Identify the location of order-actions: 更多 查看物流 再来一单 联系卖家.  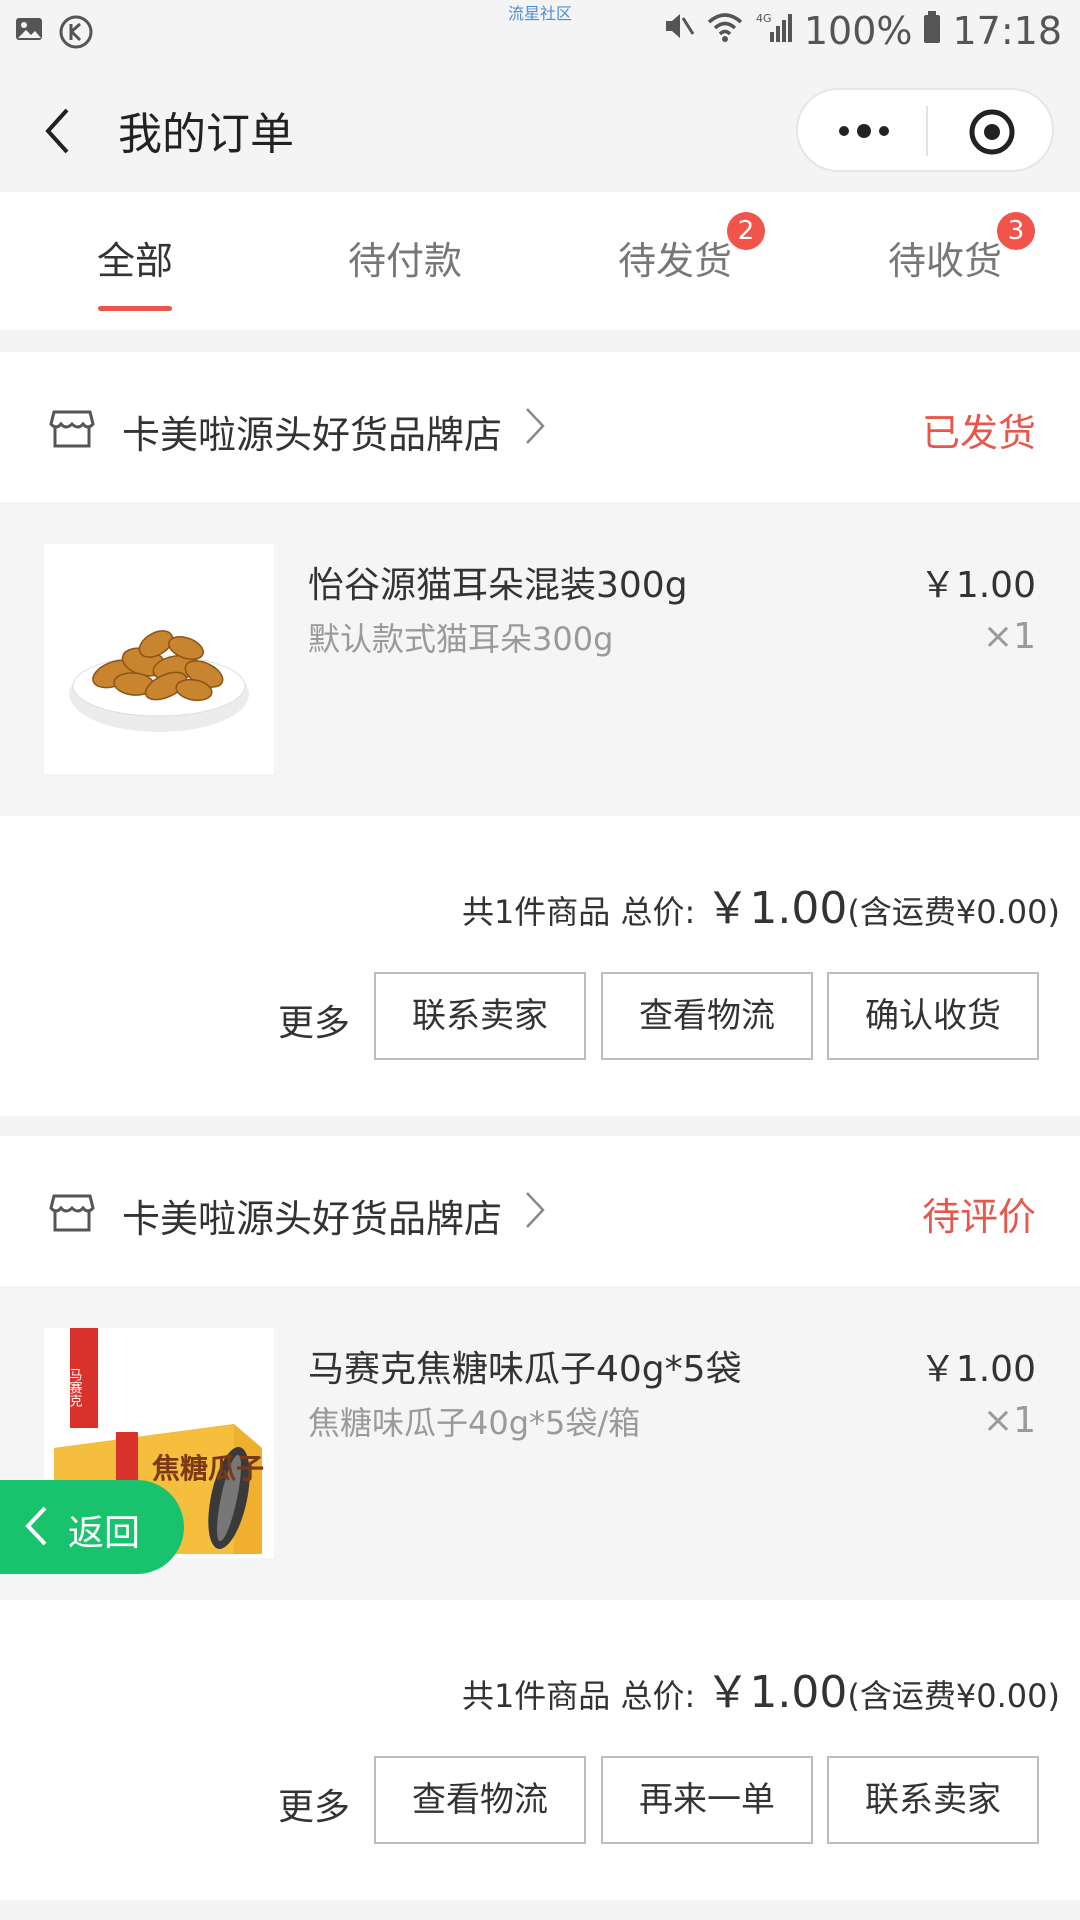
(540, 1801).